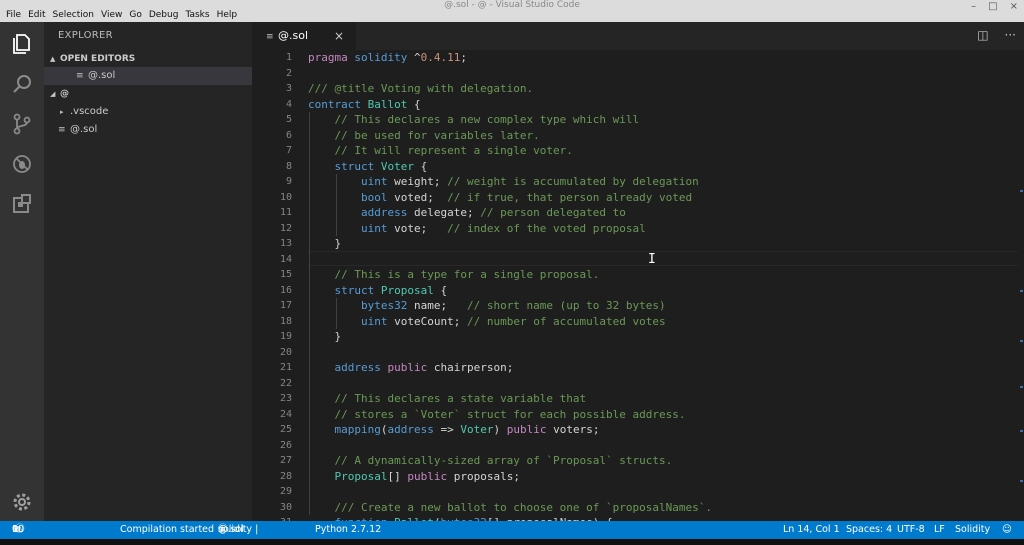  I want to click on extensions-icon, so click(22, 203).